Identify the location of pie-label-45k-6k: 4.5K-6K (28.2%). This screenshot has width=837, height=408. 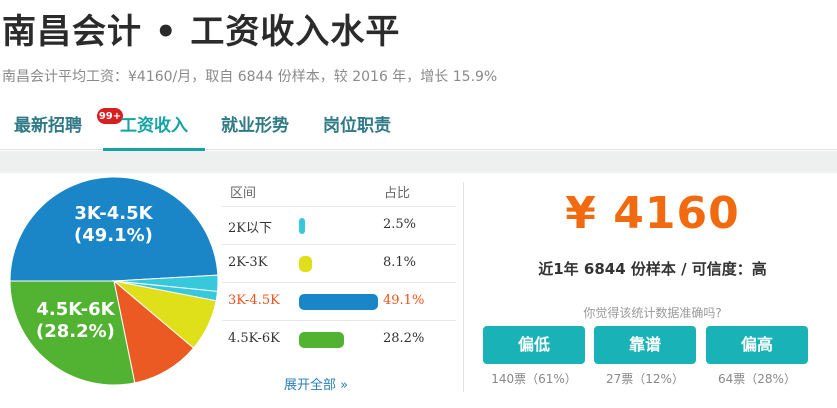
(75, 321).